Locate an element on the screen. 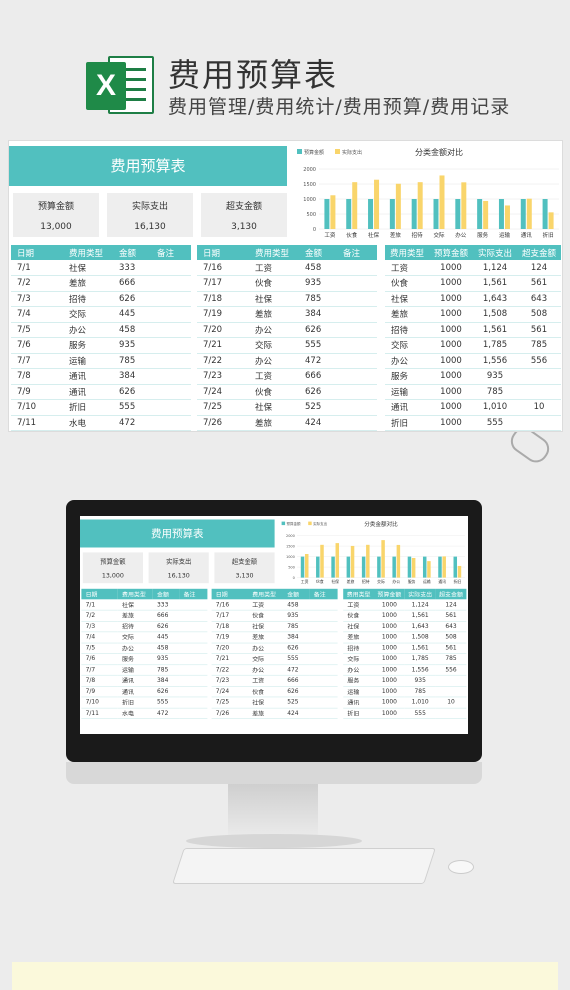 This screenshot has width=570, height=990. table-cell: 7/11 is located at coordinates (37, 423).